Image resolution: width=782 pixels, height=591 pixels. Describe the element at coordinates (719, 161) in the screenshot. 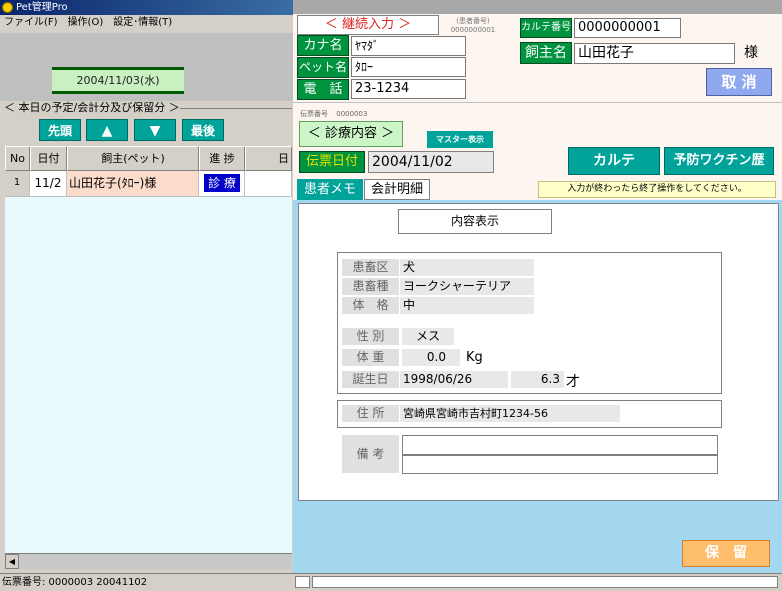

I see `vaccine-history-button: 予防ワクチン歴` at that location.